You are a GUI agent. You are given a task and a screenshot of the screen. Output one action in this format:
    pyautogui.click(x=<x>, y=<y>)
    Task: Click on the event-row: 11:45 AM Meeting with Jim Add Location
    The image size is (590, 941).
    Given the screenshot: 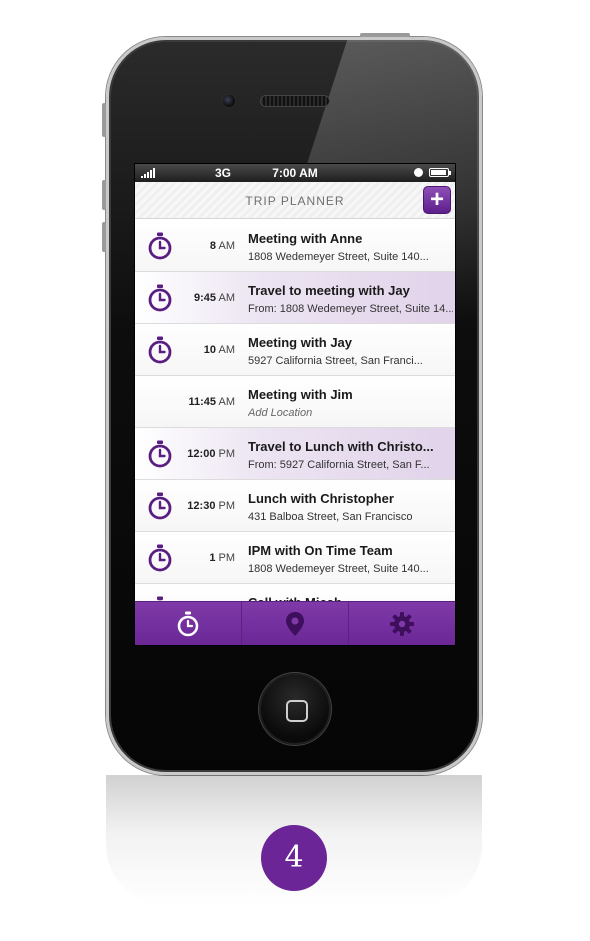 What is the action you would take?
    pyautogui.click(x=295, y=402)
    